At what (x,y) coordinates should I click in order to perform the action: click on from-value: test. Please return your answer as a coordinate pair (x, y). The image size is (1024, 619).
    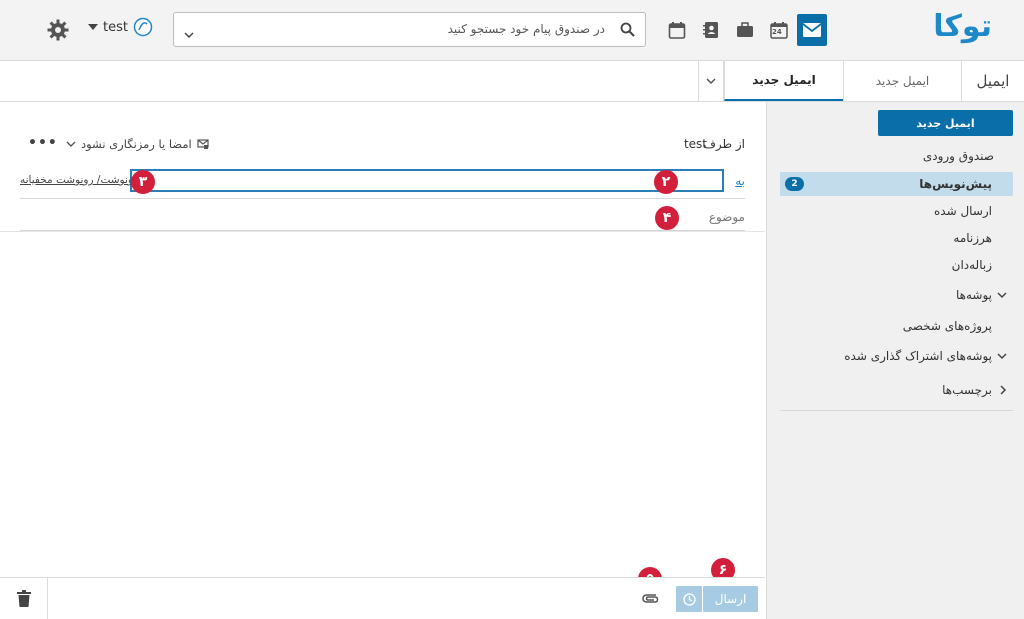
    Looking at the image, I should click on (695, 144).